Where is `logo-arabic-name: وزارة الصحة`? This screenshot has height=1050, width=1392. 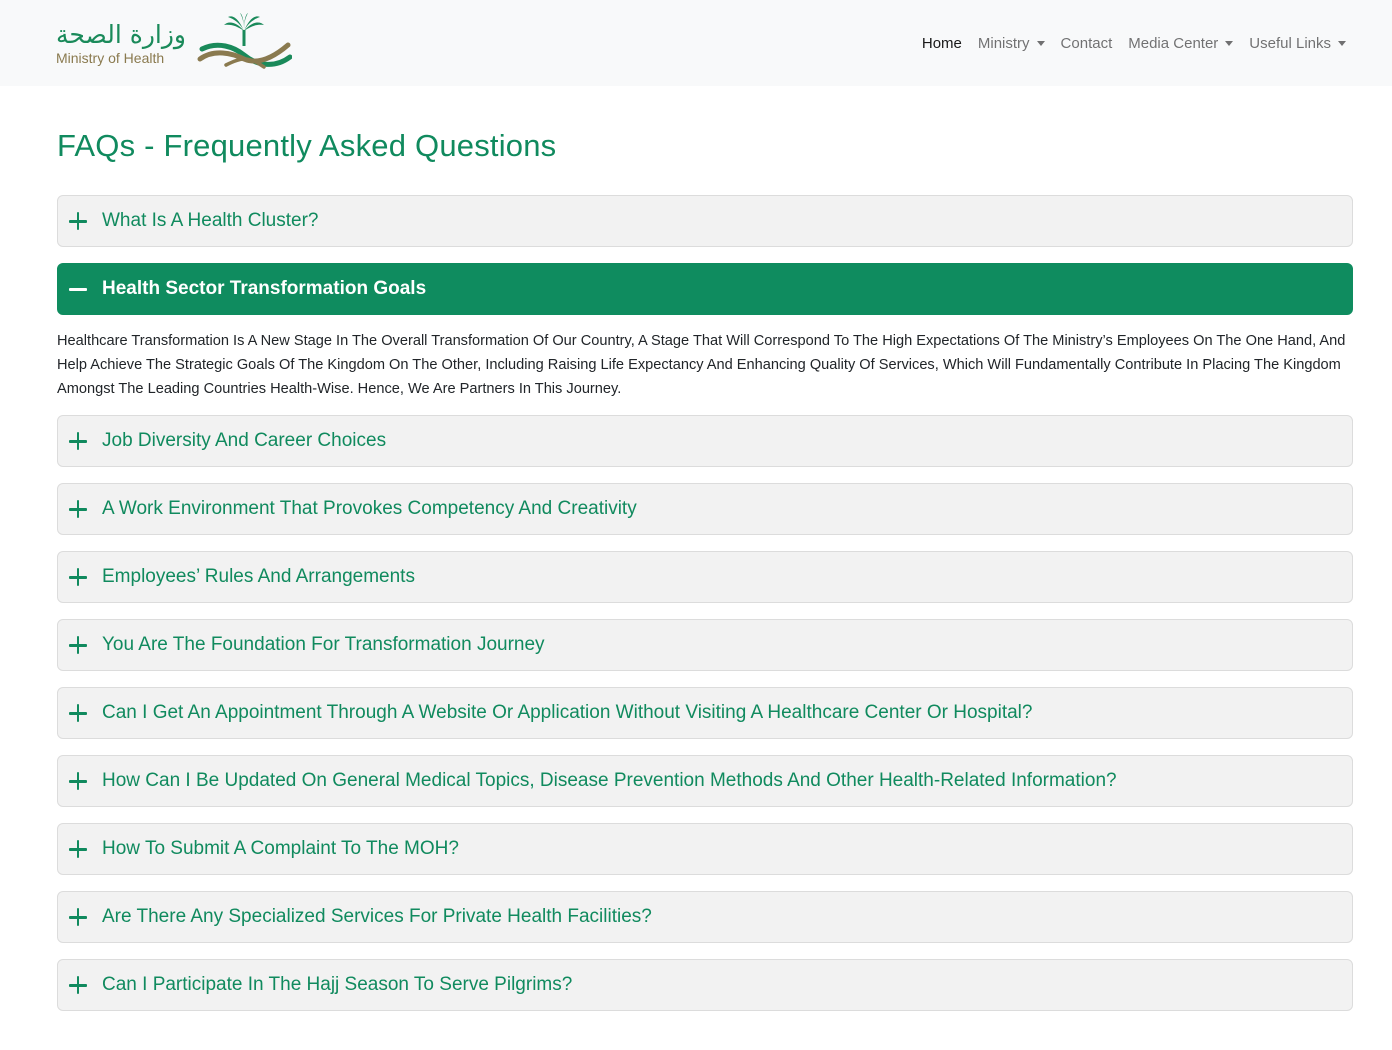 logo-arabic-name: وزارة الصحة is located at coordinates (121, 34).